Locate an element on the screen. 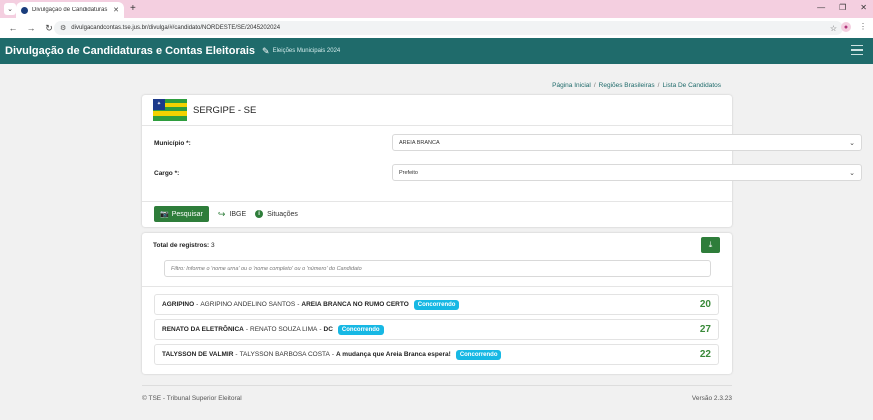 This screenshot has height=420, width=873. camera-icon: 📷 is located at coordinates (164, 214).